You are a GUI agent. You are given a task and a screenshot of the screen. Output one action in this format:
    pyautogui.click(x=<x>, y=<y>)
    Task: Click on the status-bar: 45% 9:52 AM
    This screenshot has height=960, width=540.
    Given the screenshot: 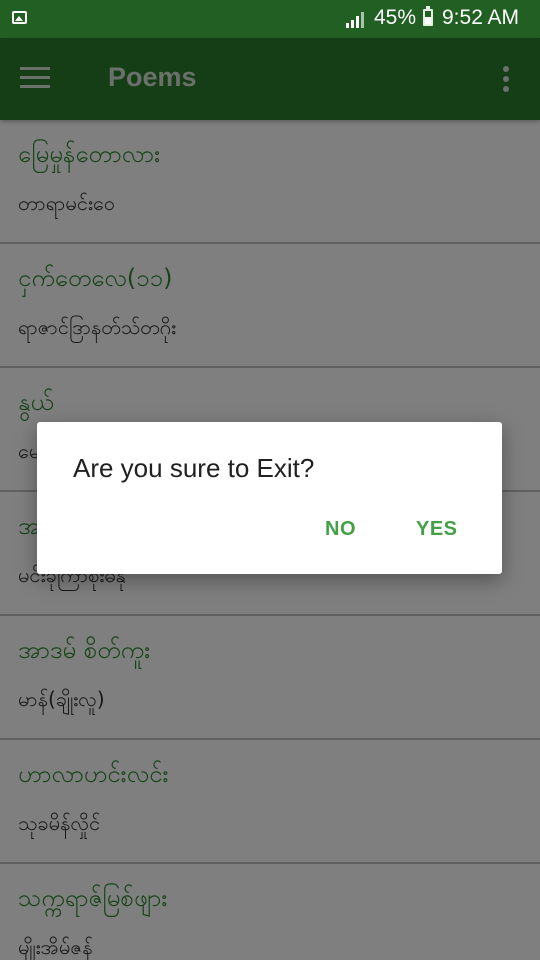 What is the action you would take?
    pyautogui.click(x=270, y=19)
    